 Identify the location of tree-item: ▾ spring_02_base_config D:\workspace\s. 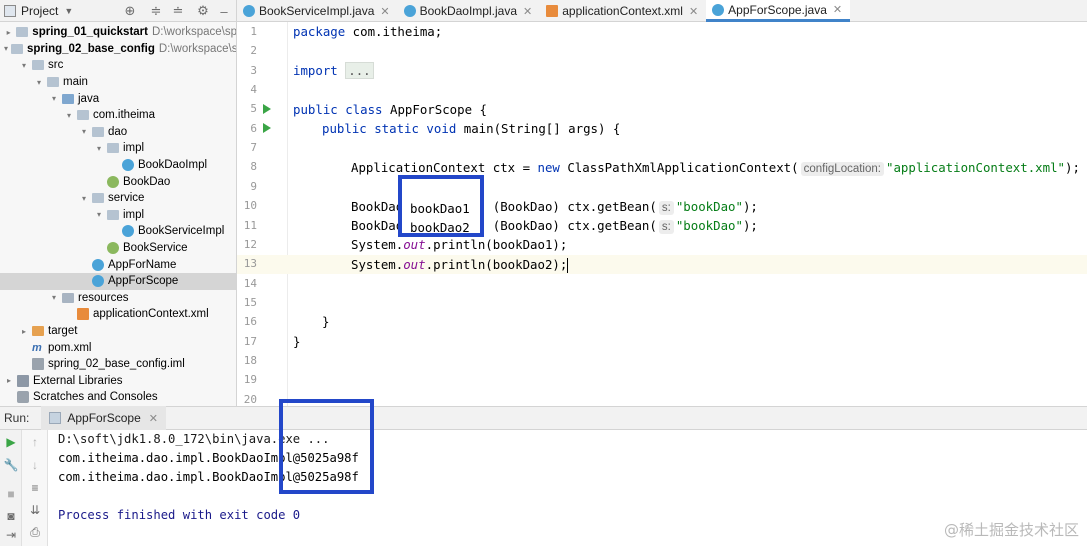
(118, 49).